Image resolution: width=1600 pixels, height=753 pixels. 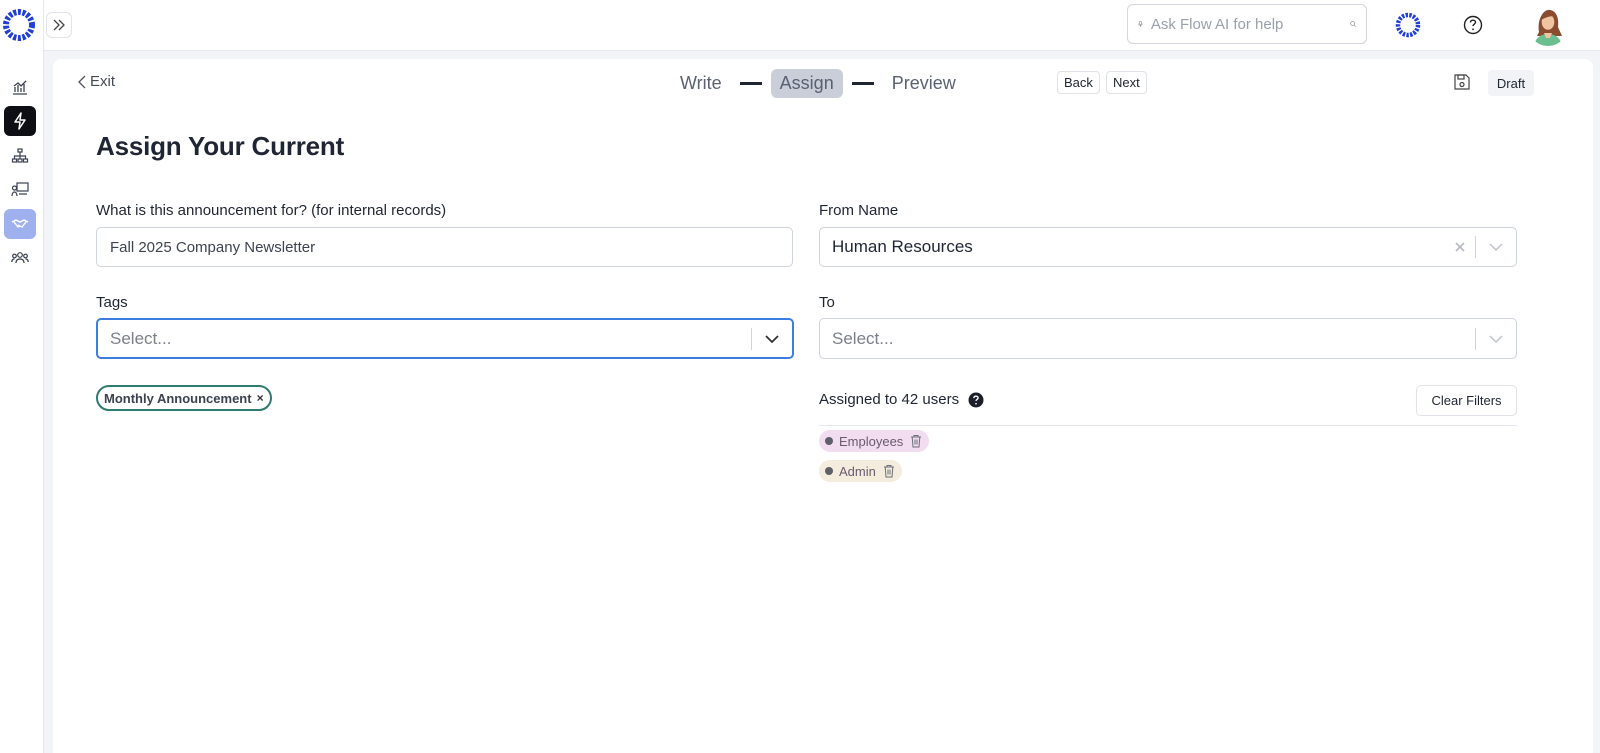 I want to click on assigned-summary: Assigned to 42 users, so click(x=901, y=399).